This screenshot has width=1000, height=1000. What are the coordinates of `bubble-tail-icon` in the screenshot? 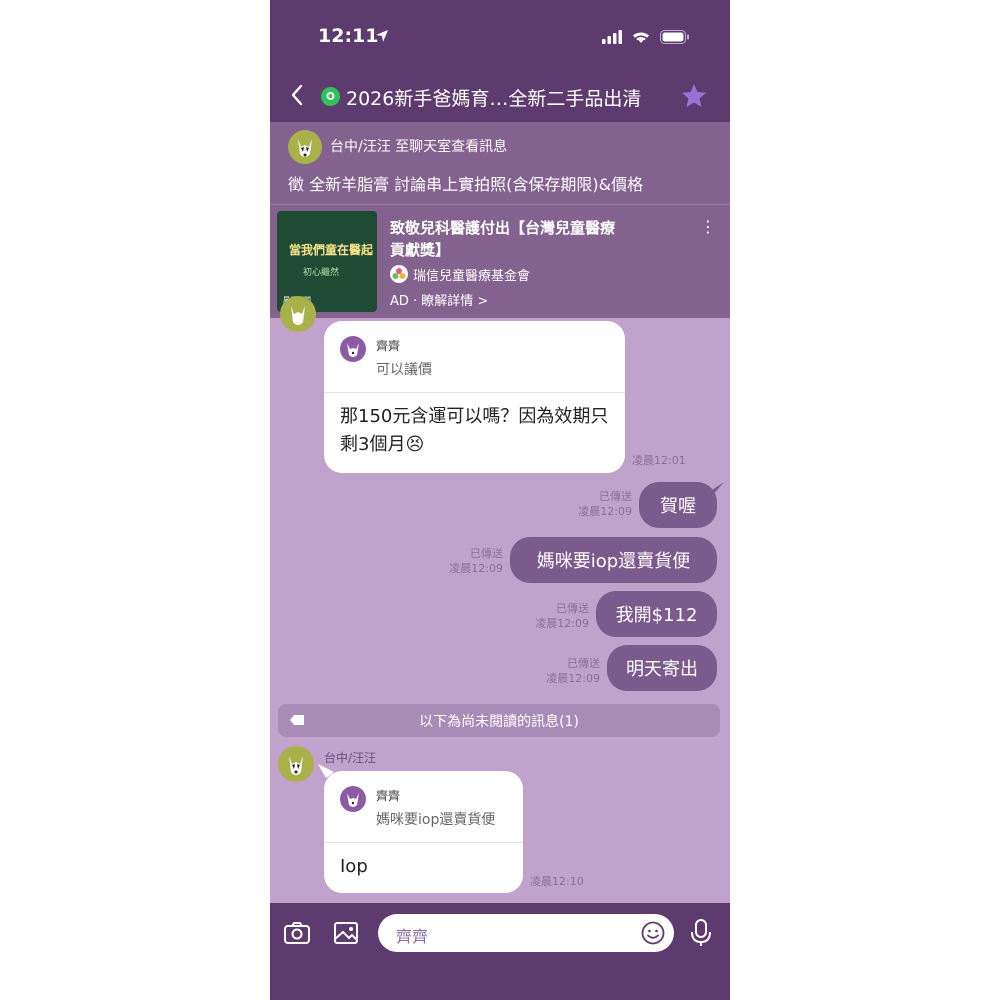 It's located at (715, 489).